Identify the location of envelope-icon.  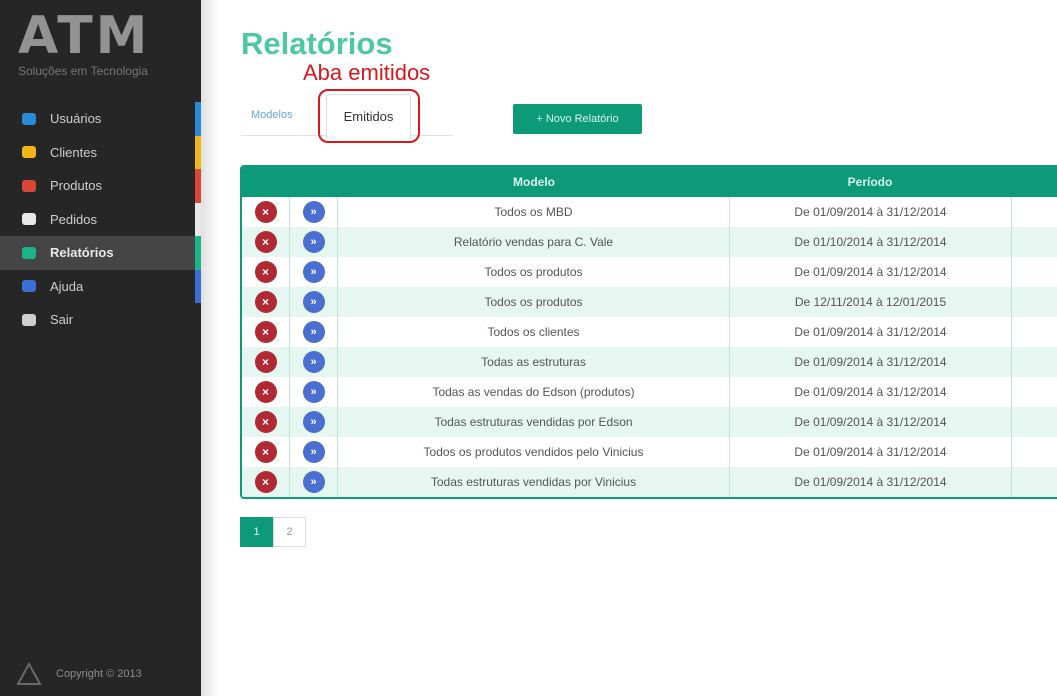
(29, 152).